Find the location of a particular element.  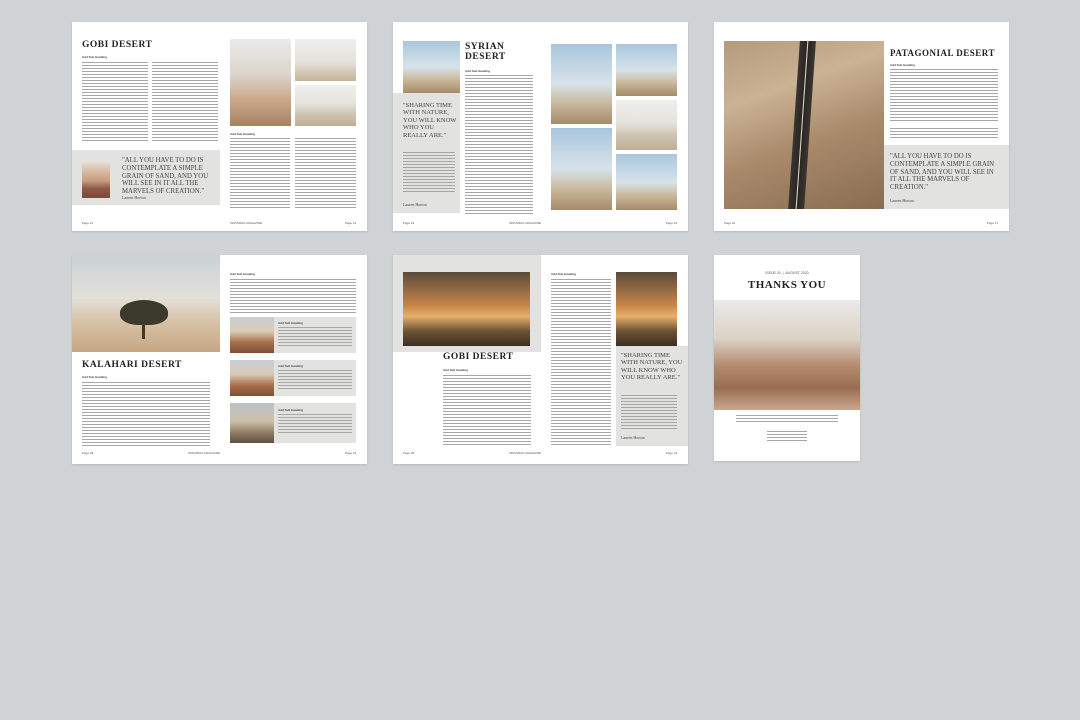

page-number-left: Page 18 is located at coordinates (88, 453).